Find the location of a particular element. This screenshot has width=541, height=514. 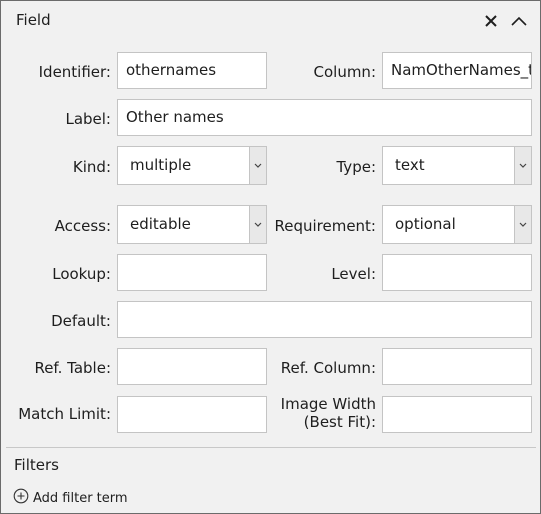

requirement-label: Requirement: is located at coordinates (325, 226).